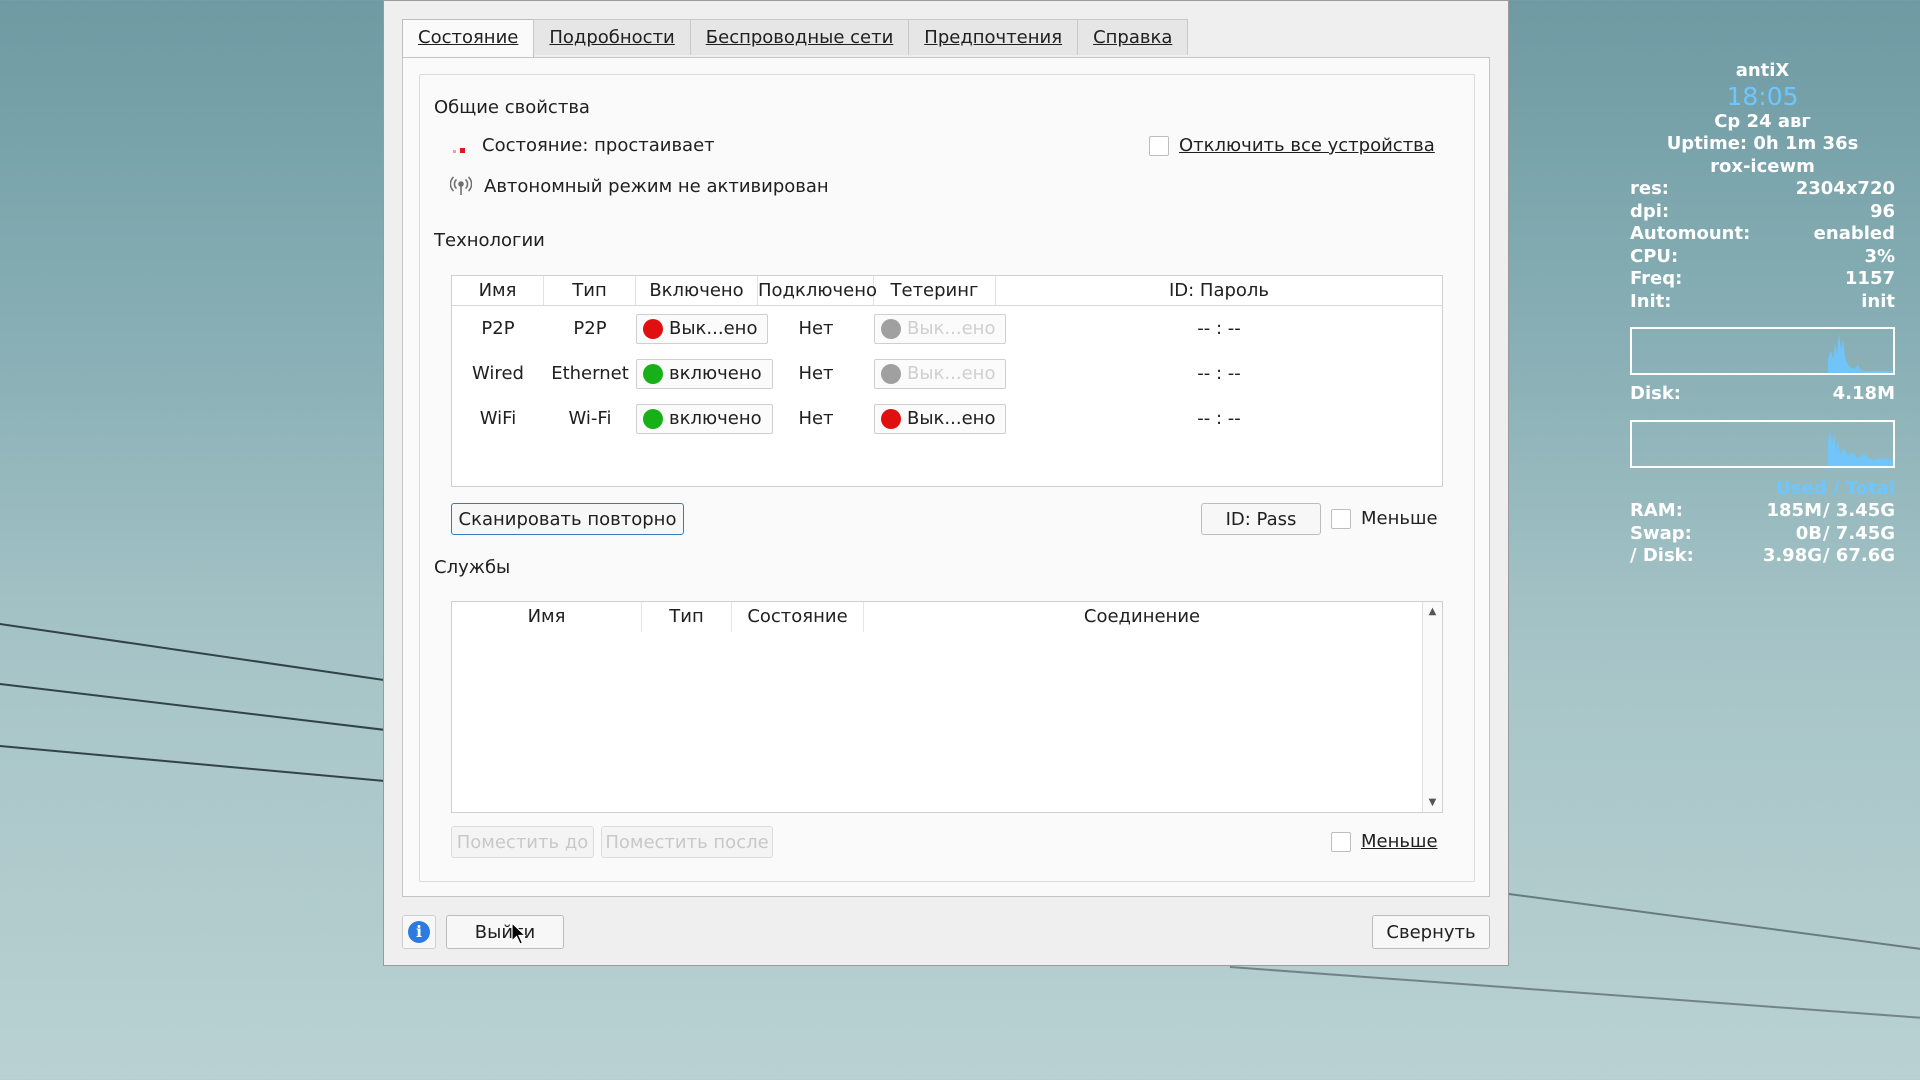 The height and width of the screenshot is (1080, 1920). I want to click on id-pass-button: ID: Pass, so click(1261, 519).